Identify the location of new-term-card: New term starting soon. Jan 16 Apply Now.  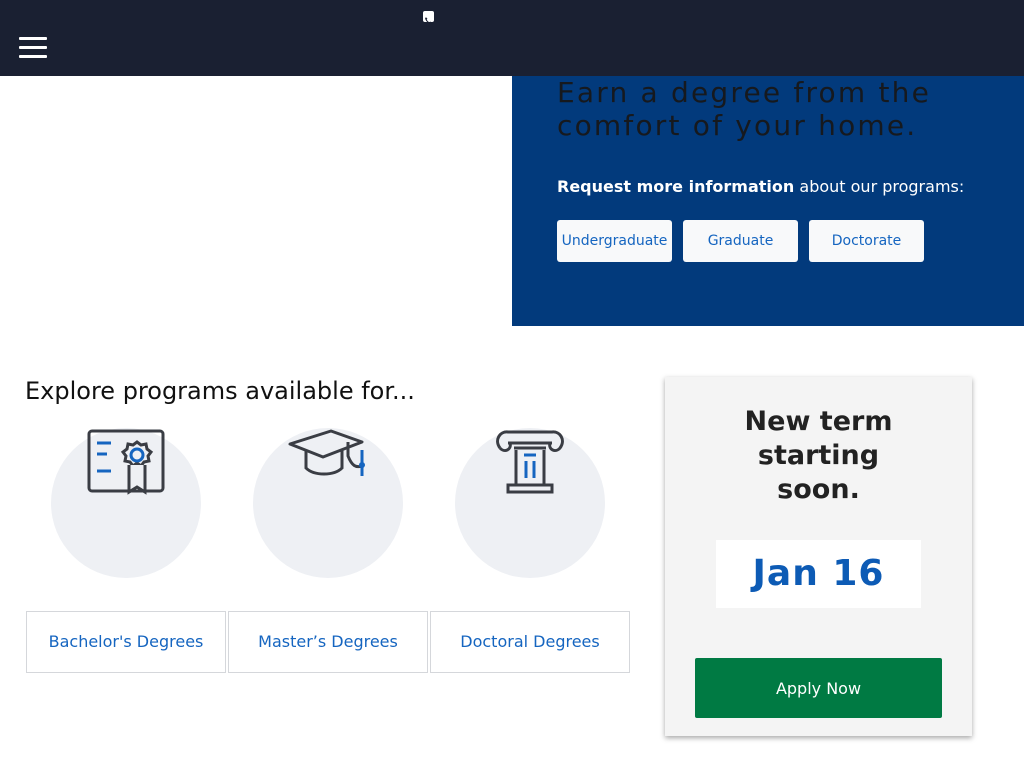
(818, 556).